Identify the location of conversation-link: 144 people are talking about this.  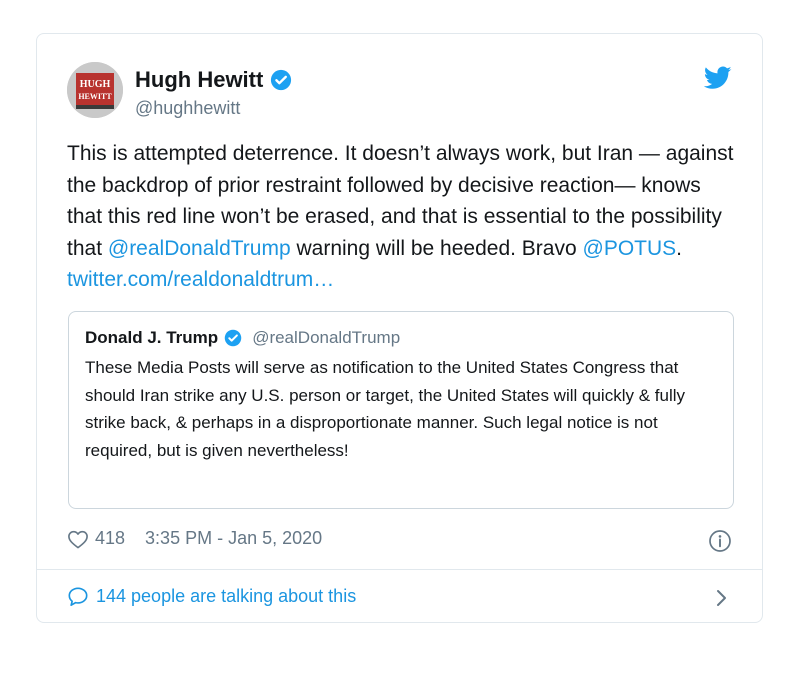
(211, 596).